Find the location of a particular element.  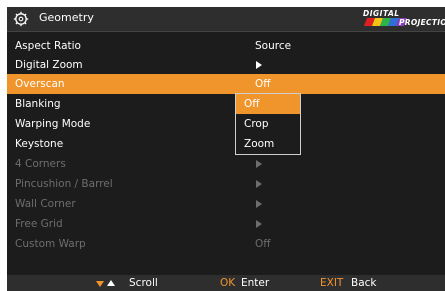

menu-item-label: Warping Mode is located at coordinates (53, 124).